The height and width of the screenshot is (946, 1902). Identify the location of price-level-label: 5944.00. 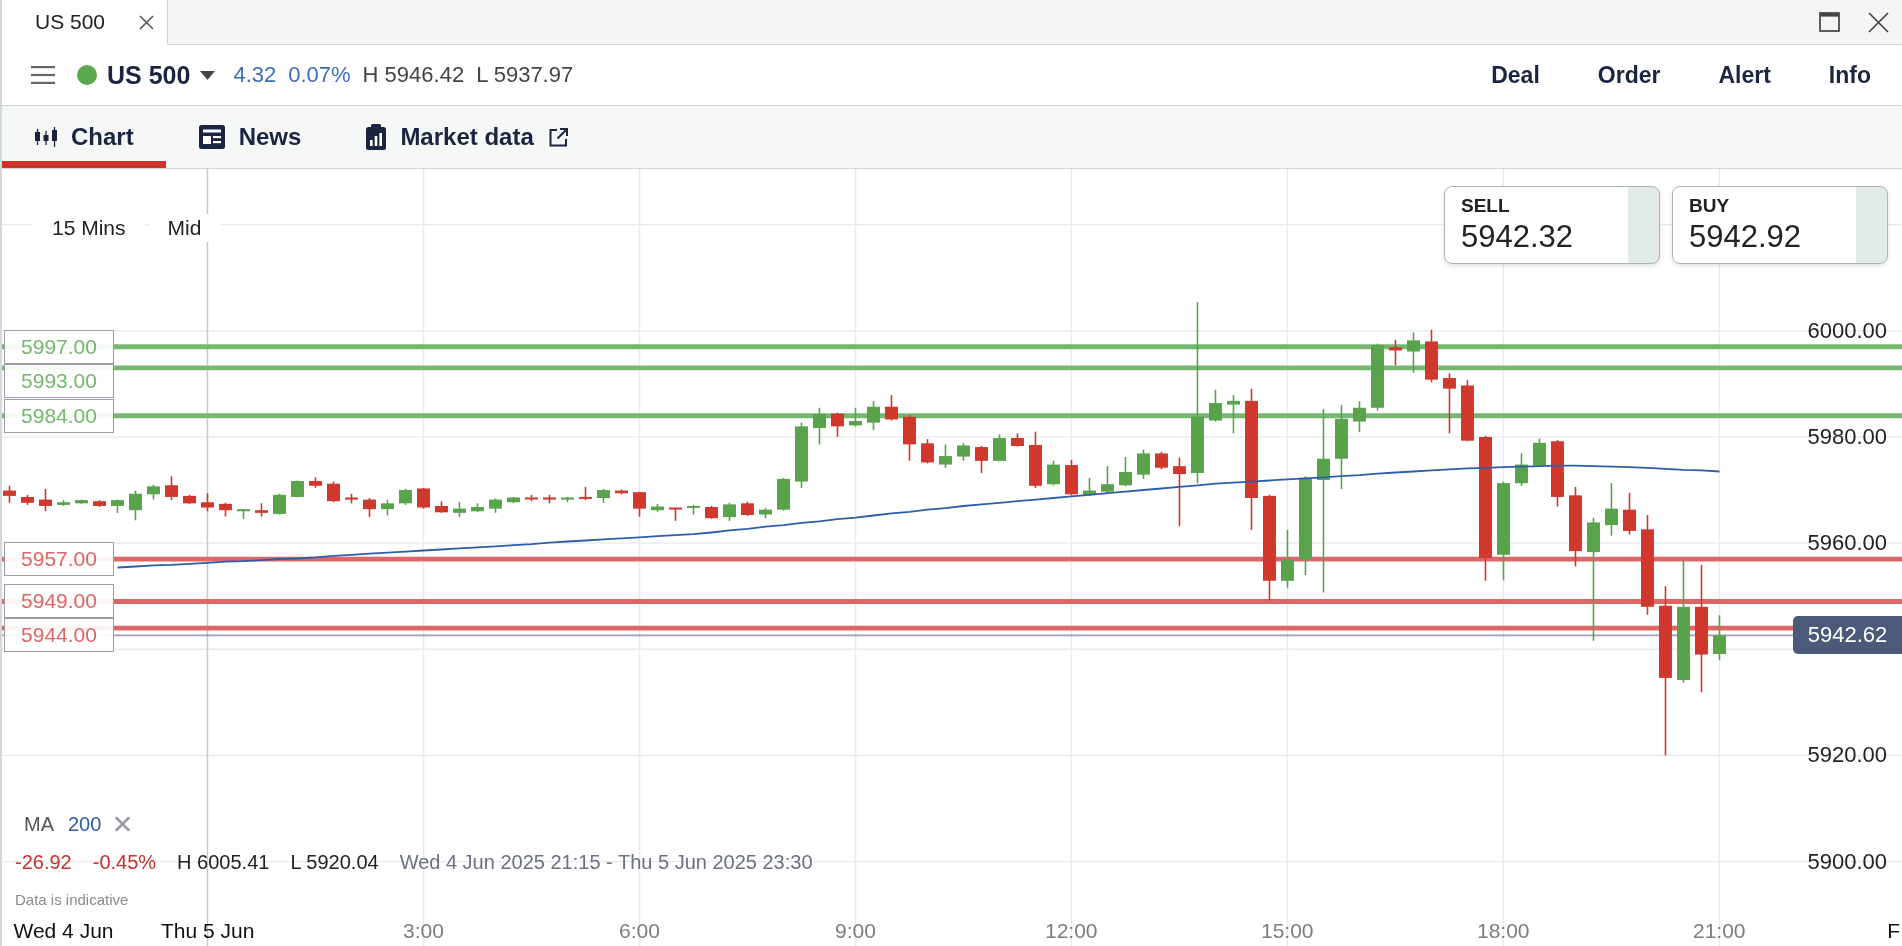
(59, 635).